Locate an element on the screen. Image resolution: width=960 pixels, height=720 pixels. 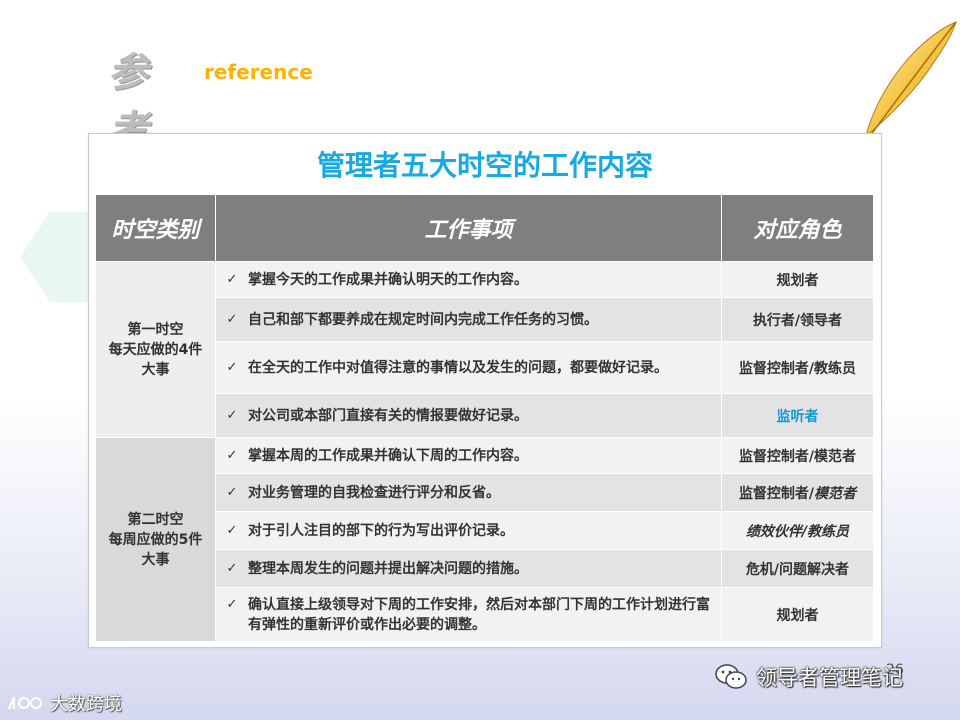
item-cell: ✓ 自己和部下都要养成在规定时间内完成工作任务的习惯。 is located at coordinates (468, 319).